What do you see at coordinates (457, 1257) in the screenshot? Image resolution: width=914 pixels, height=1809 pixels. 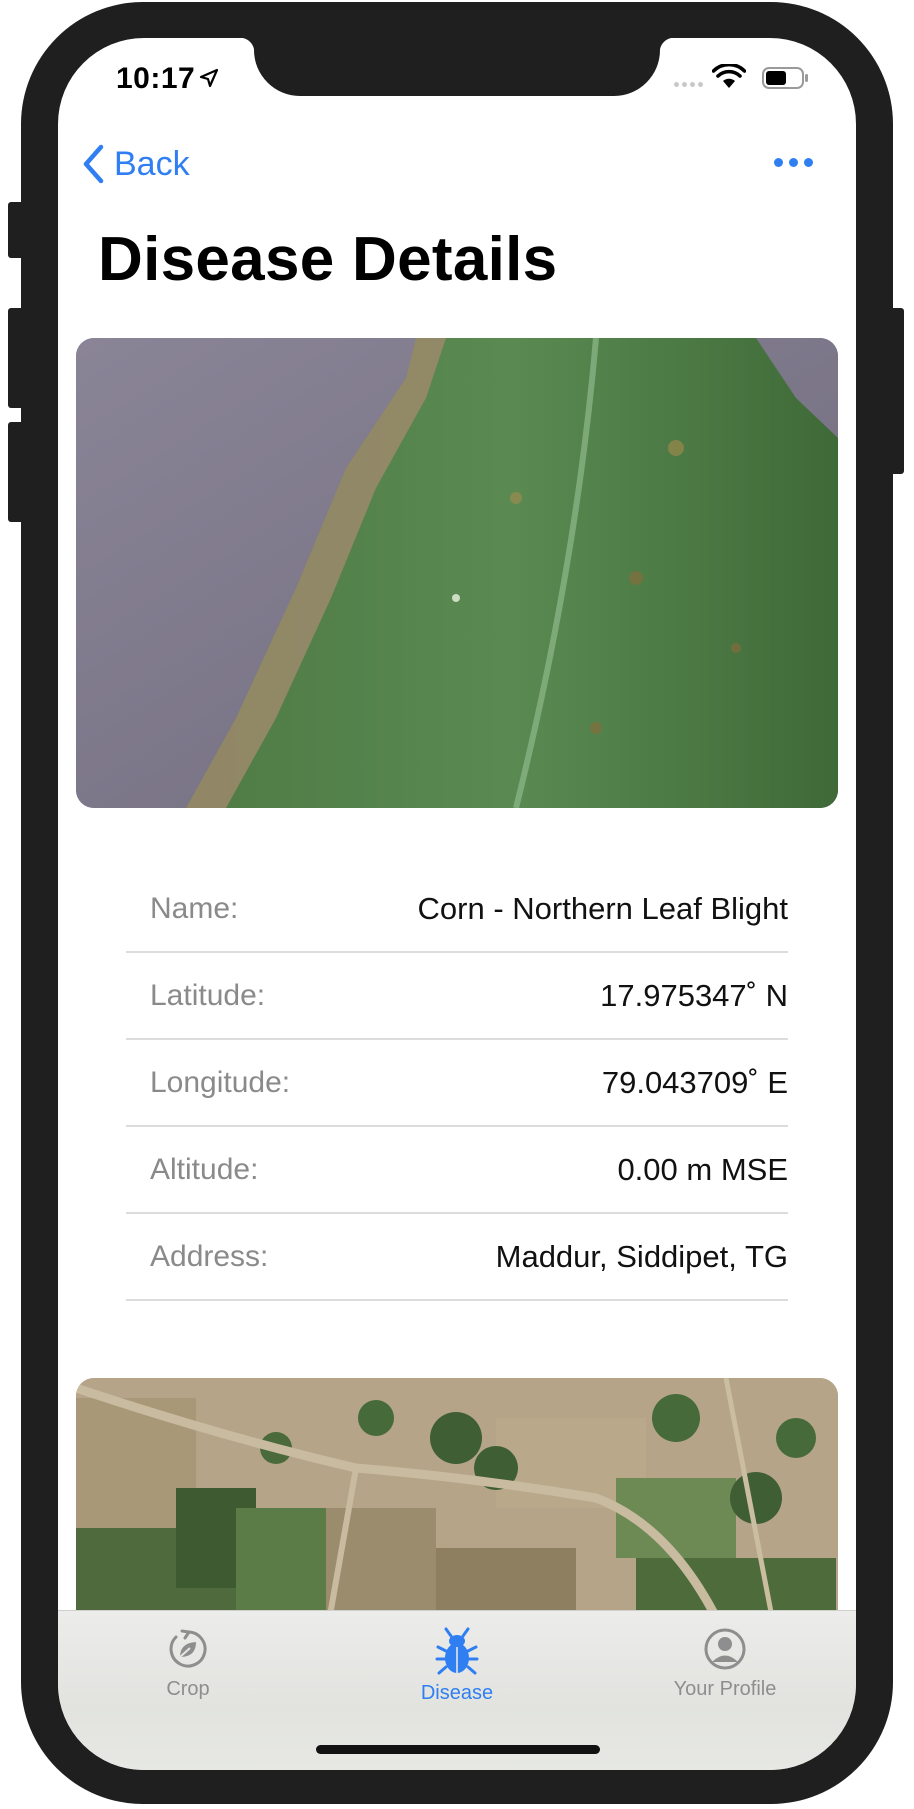 I see `detail-row-address: Address: Maddur, Siddipet, TG` at bounding box center [457, 1257].